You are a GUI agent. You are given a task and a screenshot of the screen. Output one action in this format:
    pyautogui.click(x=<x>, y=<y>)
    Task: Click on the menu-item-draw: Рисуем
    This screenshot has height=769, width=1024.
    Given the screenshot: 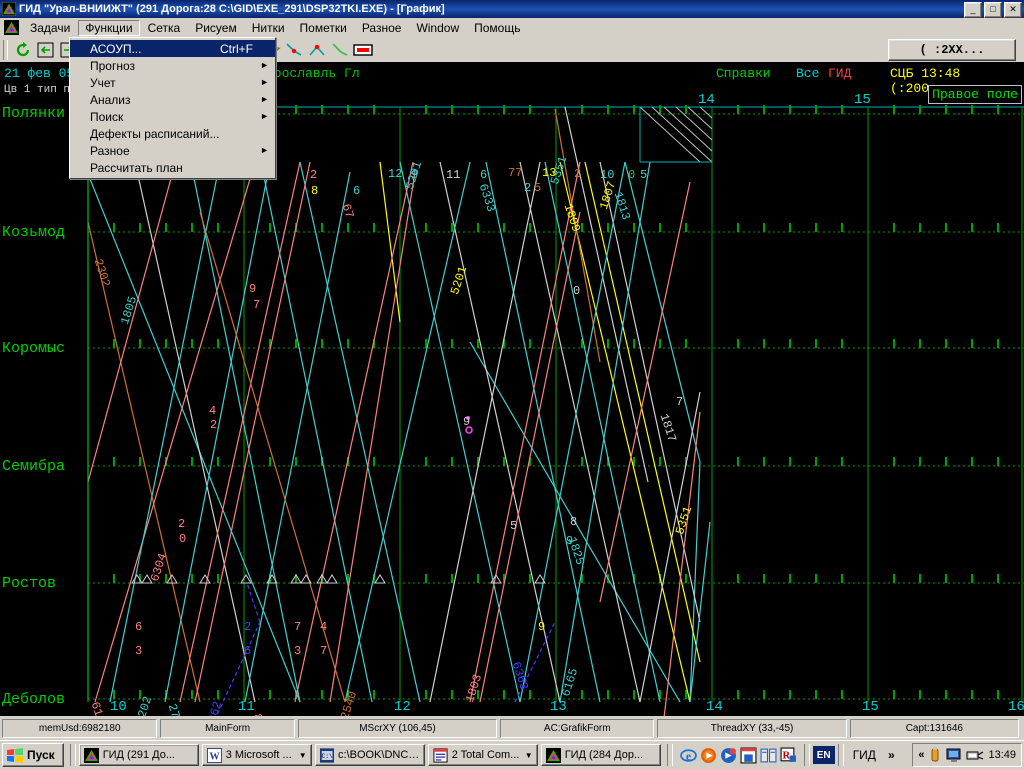 What is the action you would take?
    pyautogui.click(x=216, y=28)
    